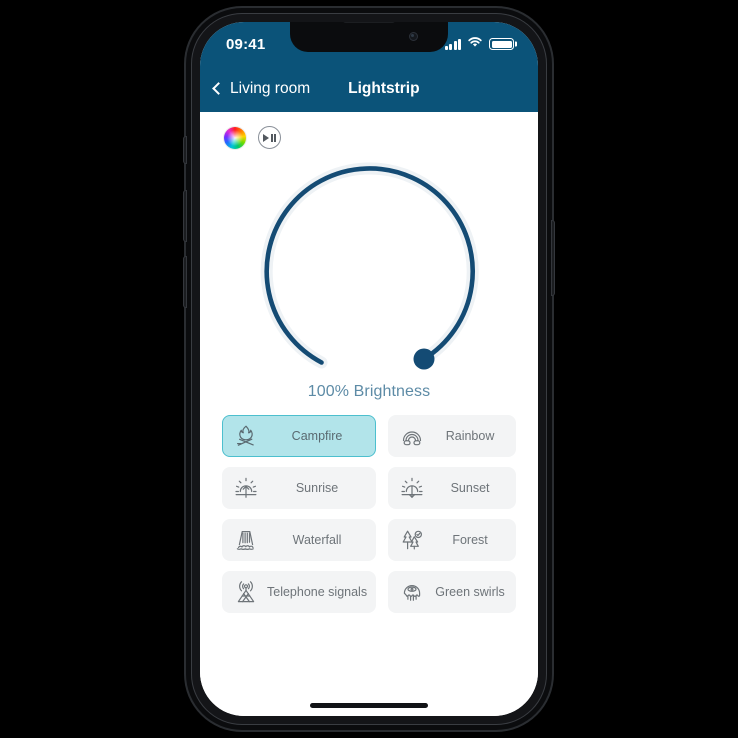 The image size is (738, 738). Describe the element at coordinates (413, 36) in the screenshot. I see `front-camera-icon` at that location.